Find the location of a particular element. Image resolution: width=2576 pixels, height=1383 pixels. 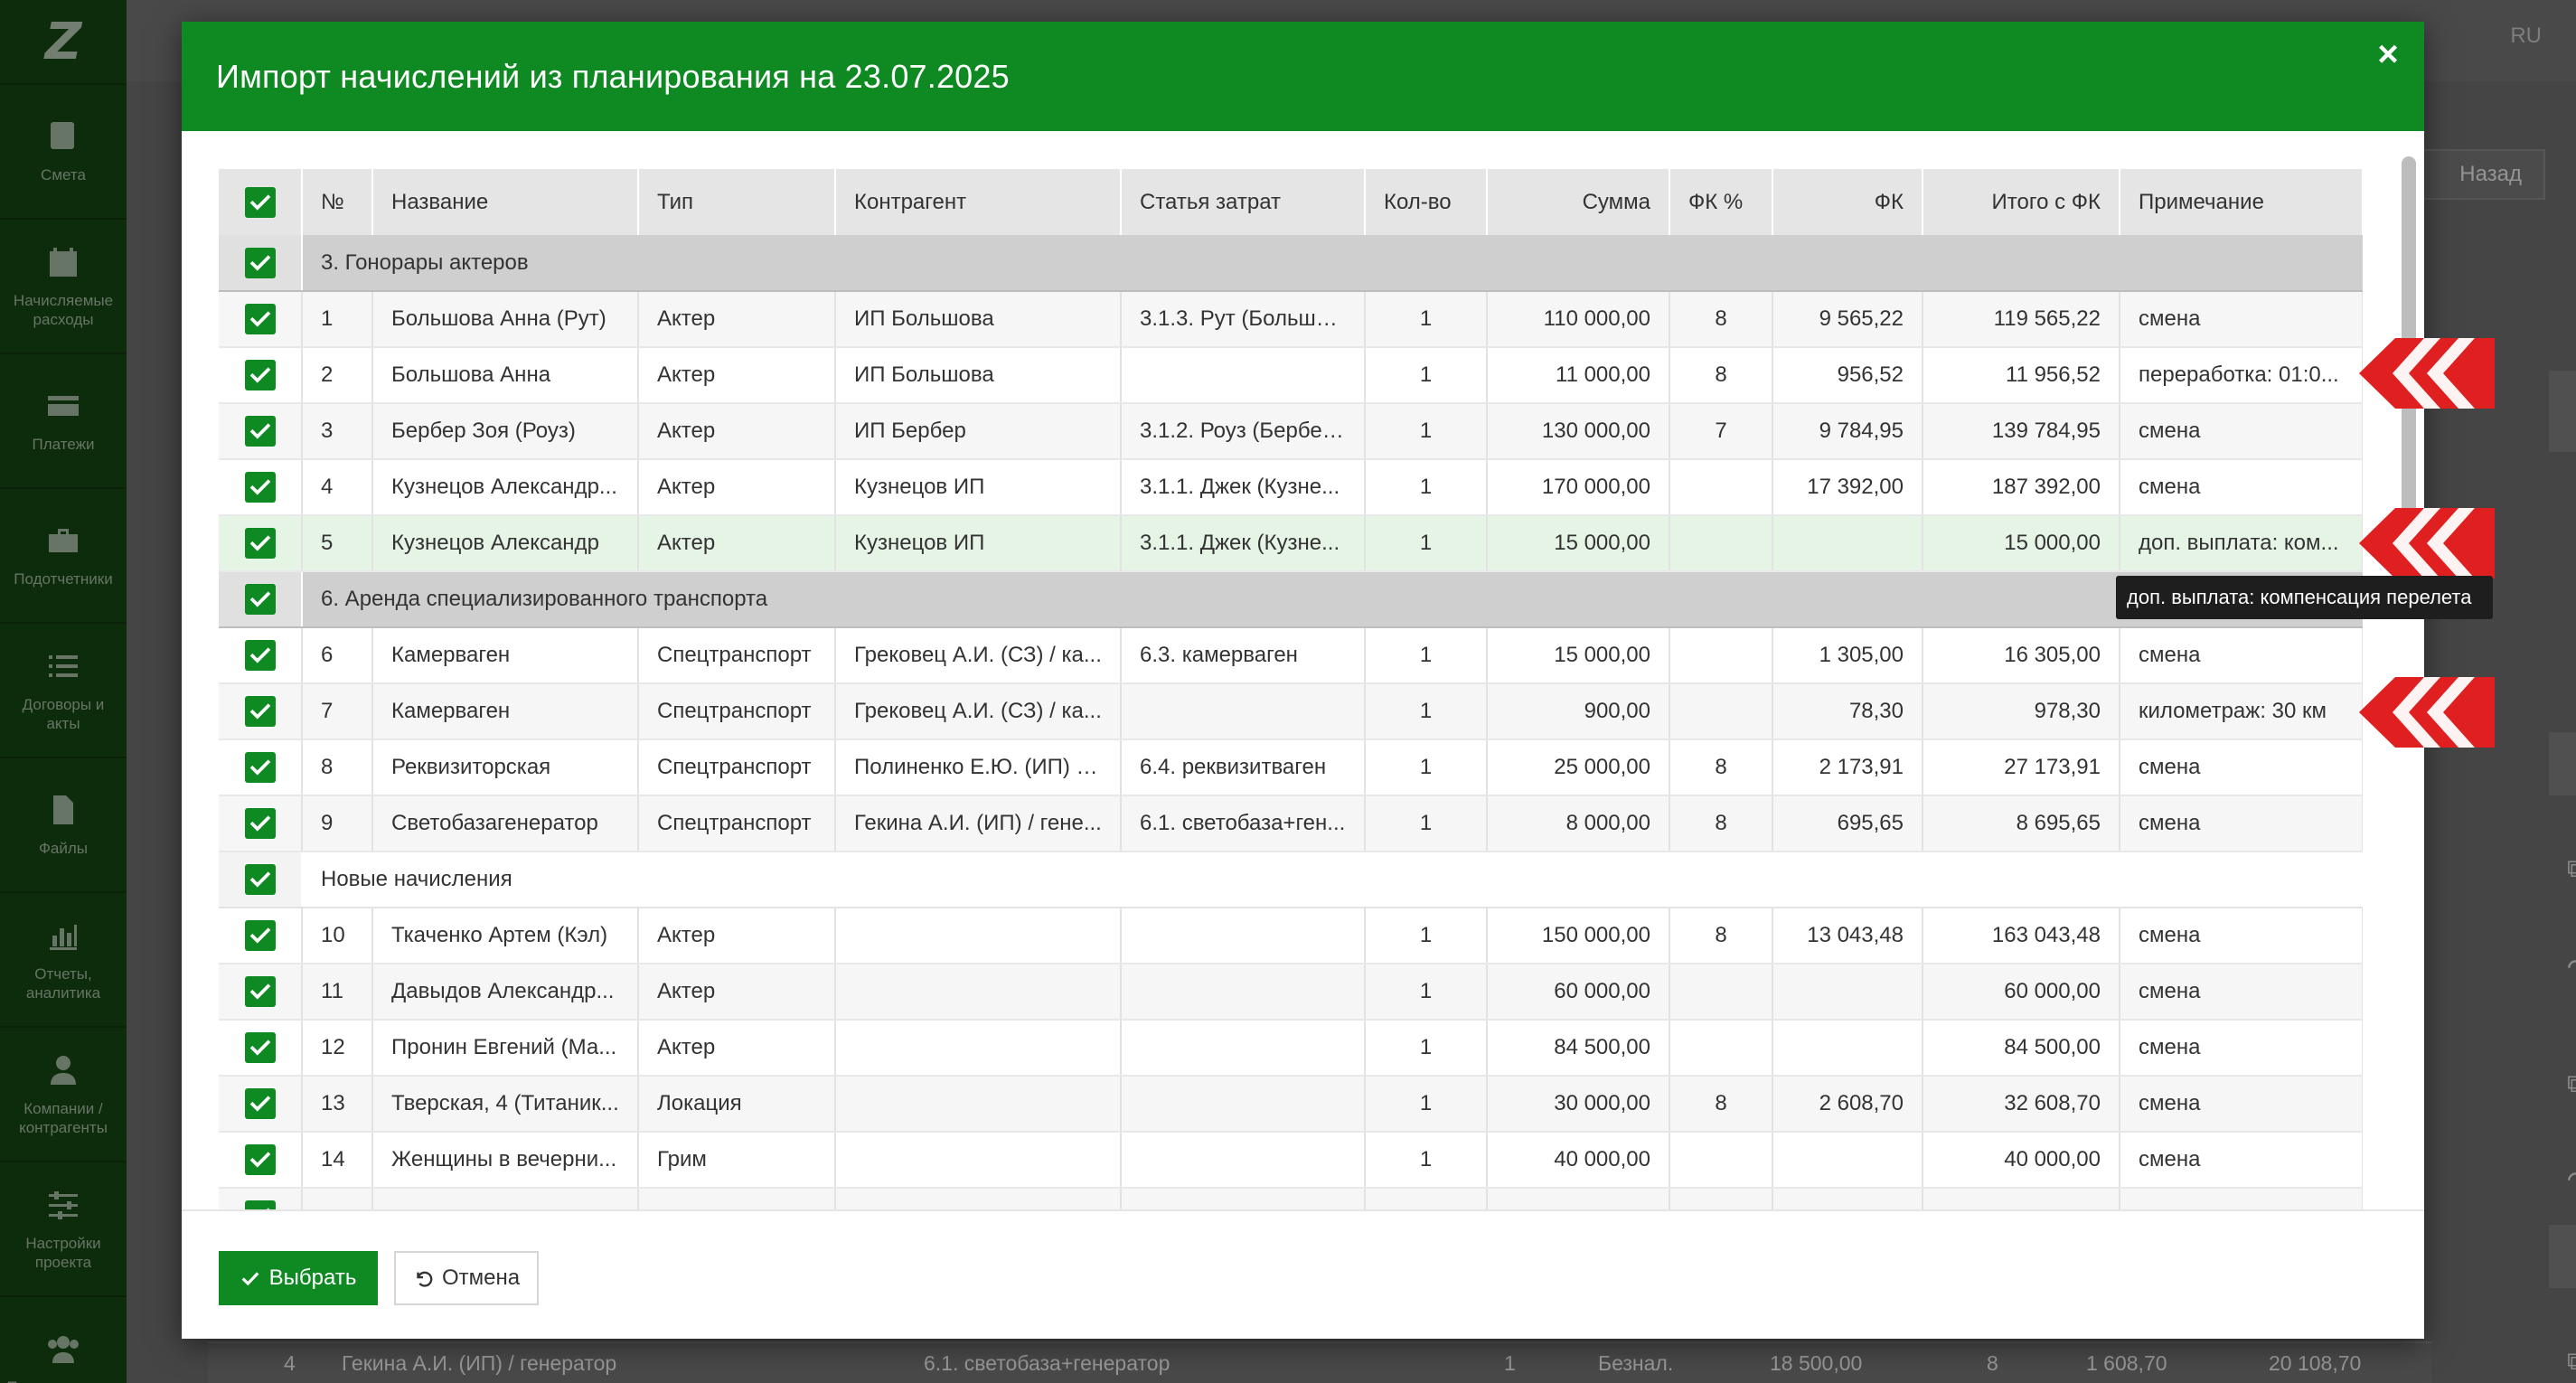

cell-total: 16 305,00 is located at coordinates (2021, 655).